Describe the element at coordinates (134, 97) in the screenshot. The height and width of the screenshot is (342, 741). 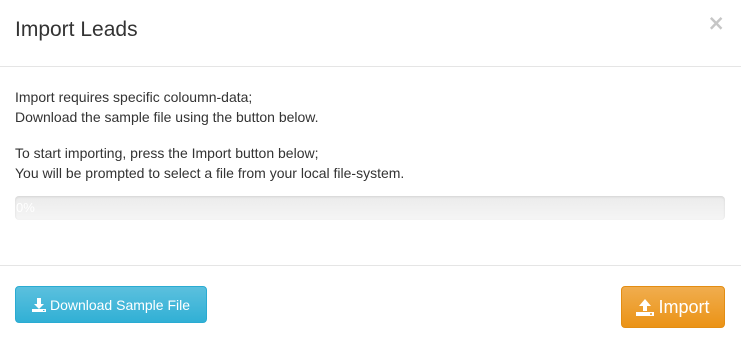
I see `instruction-line: Import requires specific coloumn-data;` at that location.